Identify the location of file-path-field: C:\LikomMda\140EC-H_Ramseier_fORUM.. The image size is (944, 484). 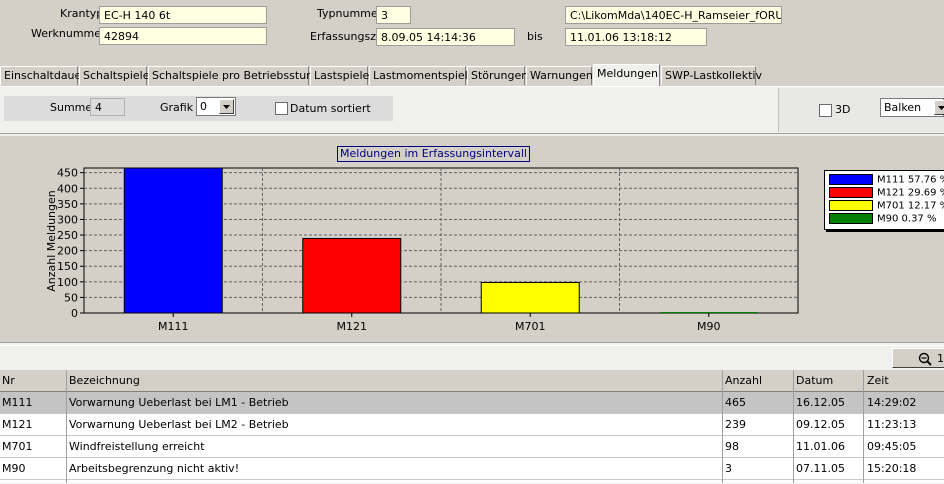
(673, 15).